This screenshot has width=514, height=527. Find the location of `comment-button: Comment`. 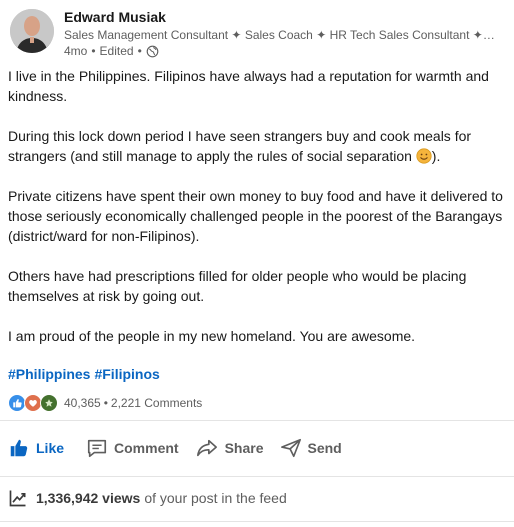

comment-button: Comment is located at coordinates (132, 448).